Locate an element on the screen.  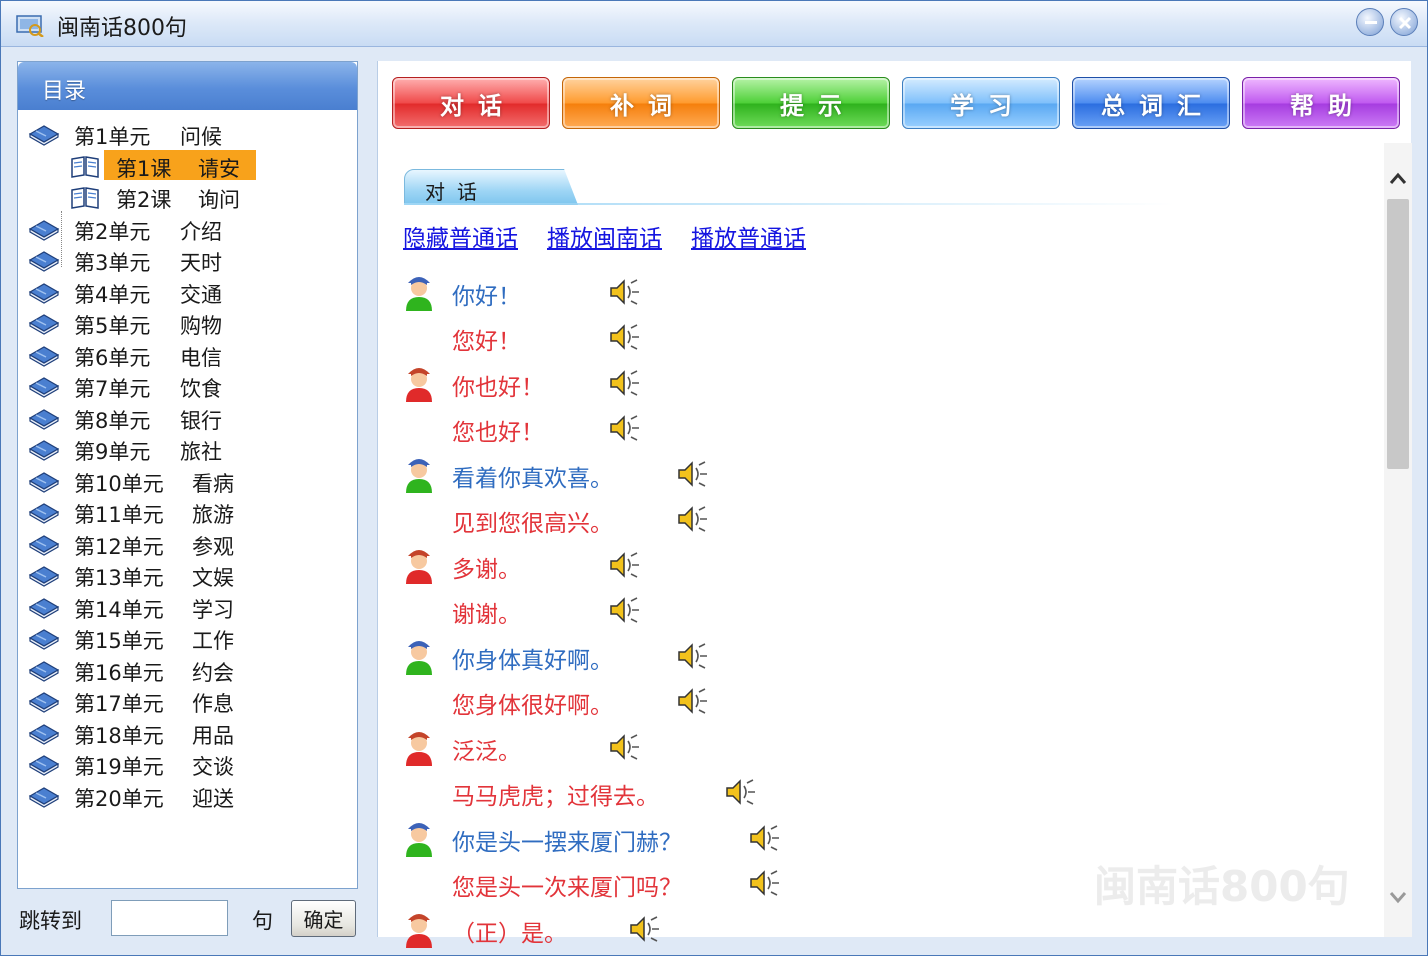
unit-topic: 文娱 is located at coordinates (213, 578).